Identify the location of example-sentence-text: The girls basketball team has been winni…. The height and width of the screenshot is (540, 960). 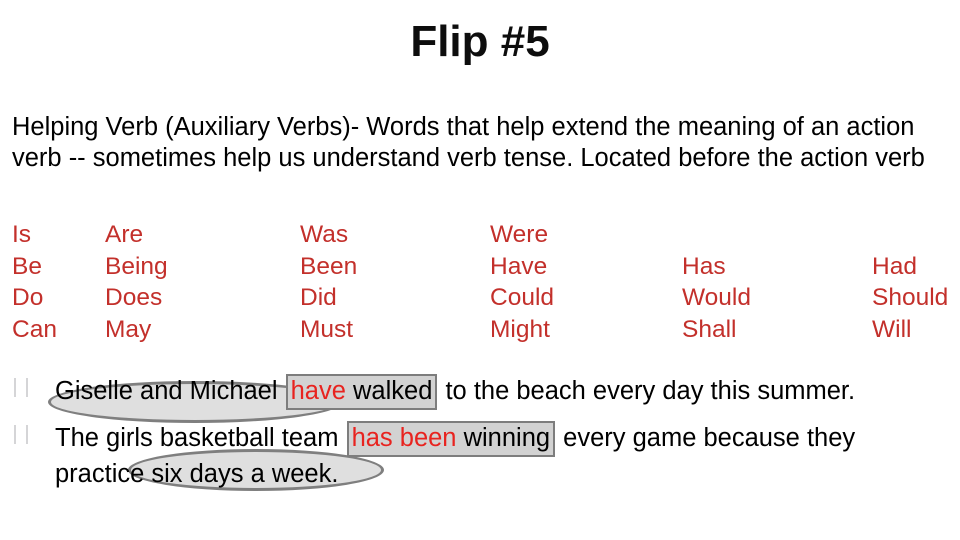
(480, 456).